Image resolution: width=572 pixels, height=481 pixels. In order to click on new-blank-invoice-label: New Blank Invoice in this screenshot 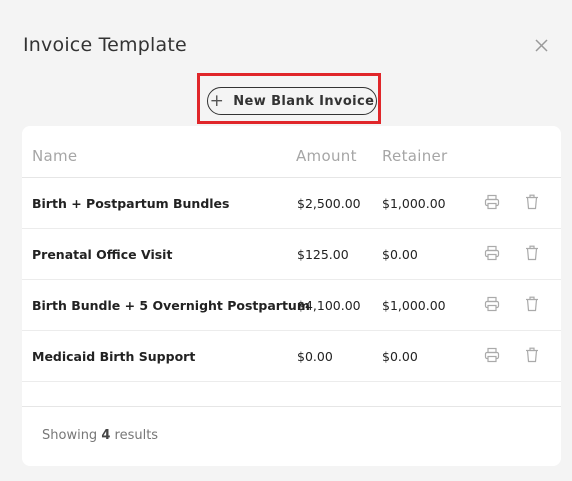, I will do `click(304, 101)`.